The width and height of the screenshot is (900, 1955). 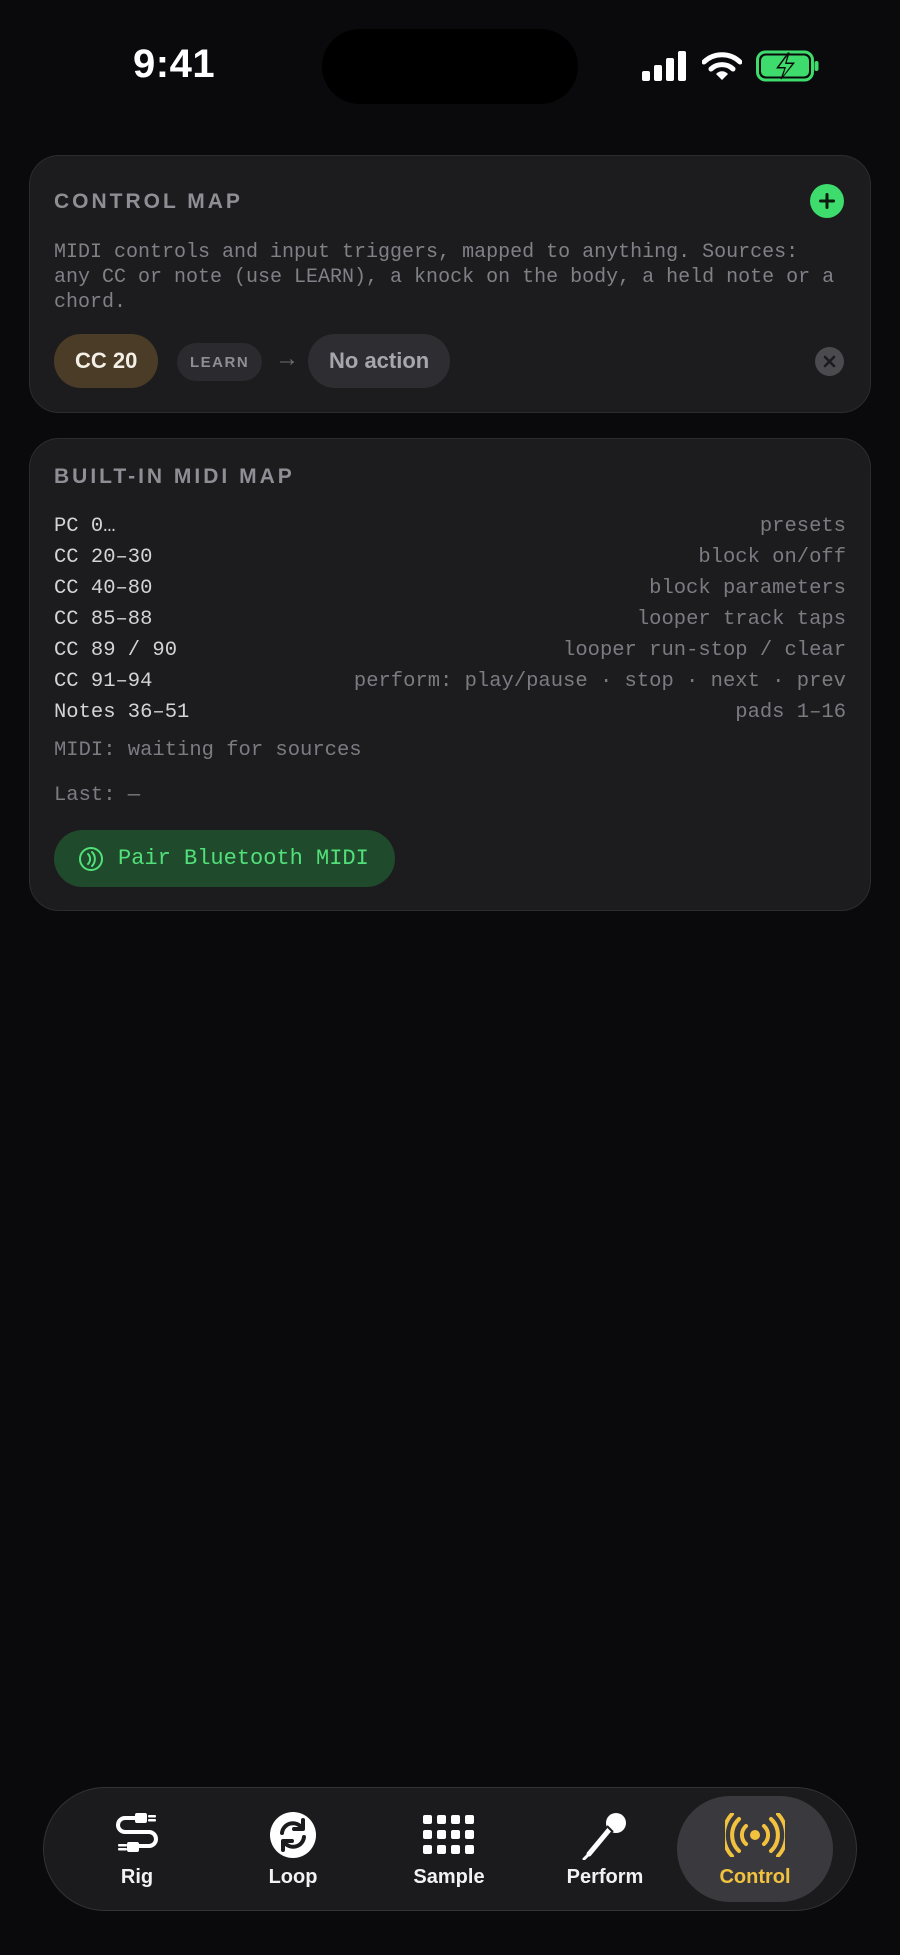 I want to click on tab-label: Rig, so click(x=137, y=1877).